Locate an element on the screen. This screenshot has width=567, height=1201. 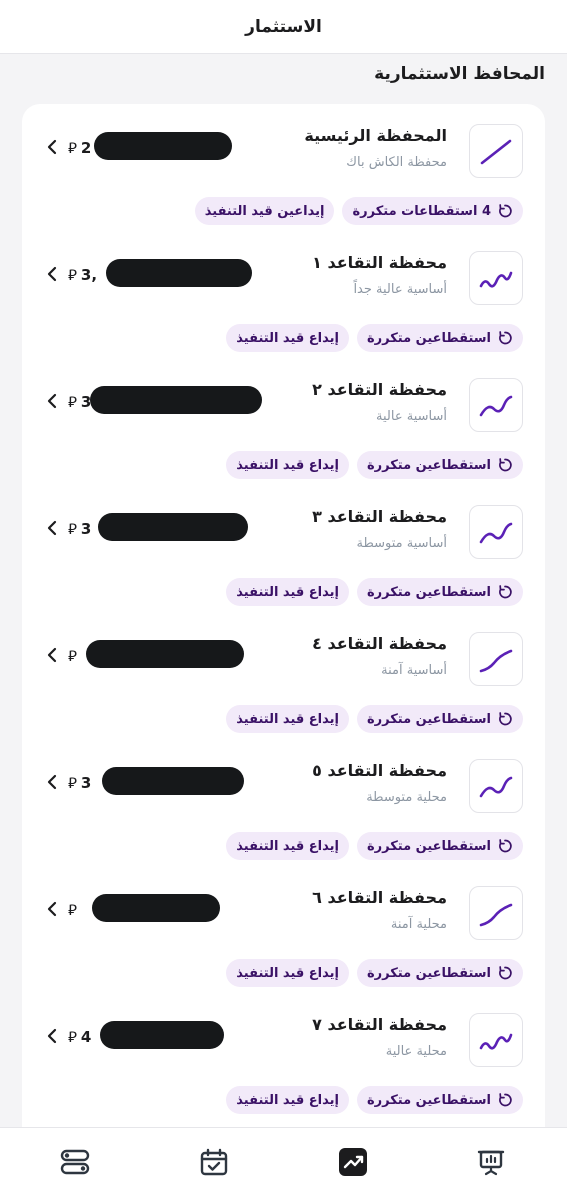
straight-line-chart-icon is located at coordinates (496, 152).